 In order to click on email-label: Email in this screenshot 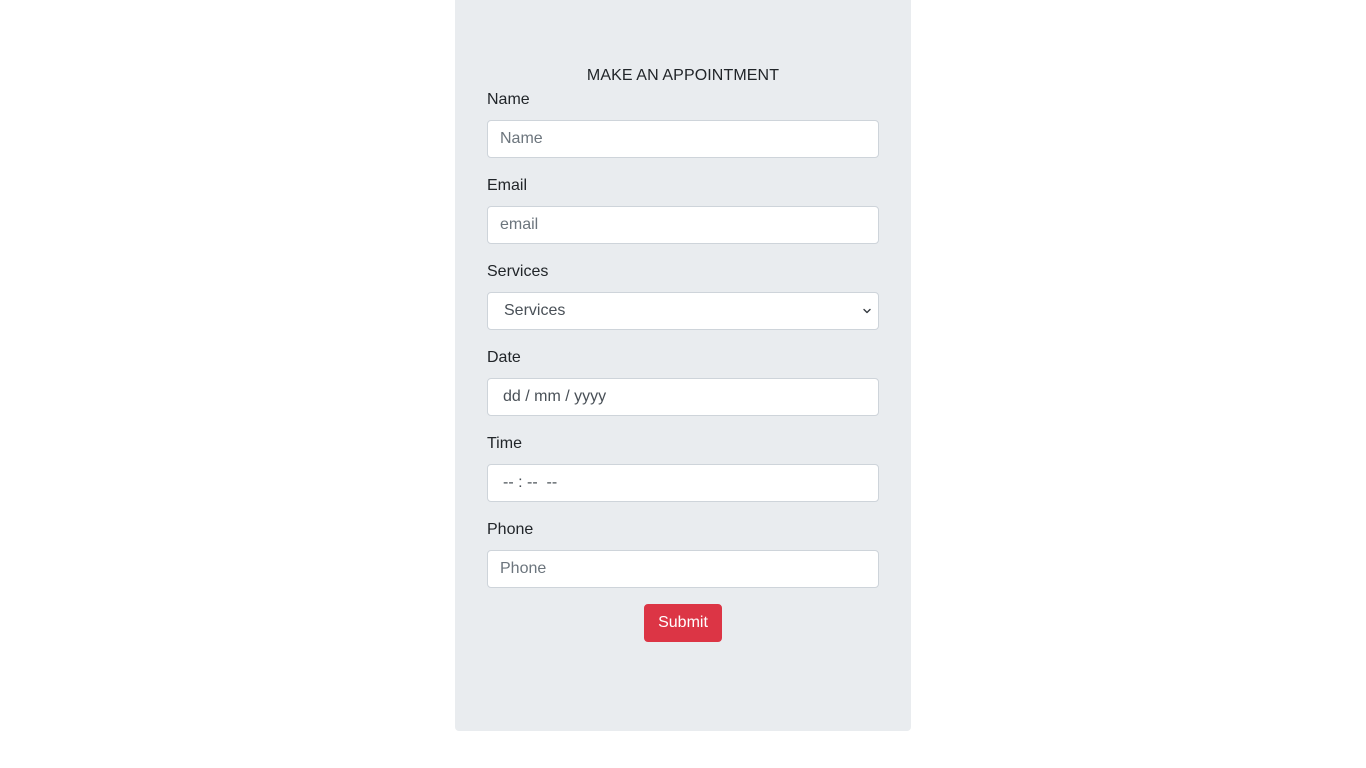, I will do `click(507, 185)`.